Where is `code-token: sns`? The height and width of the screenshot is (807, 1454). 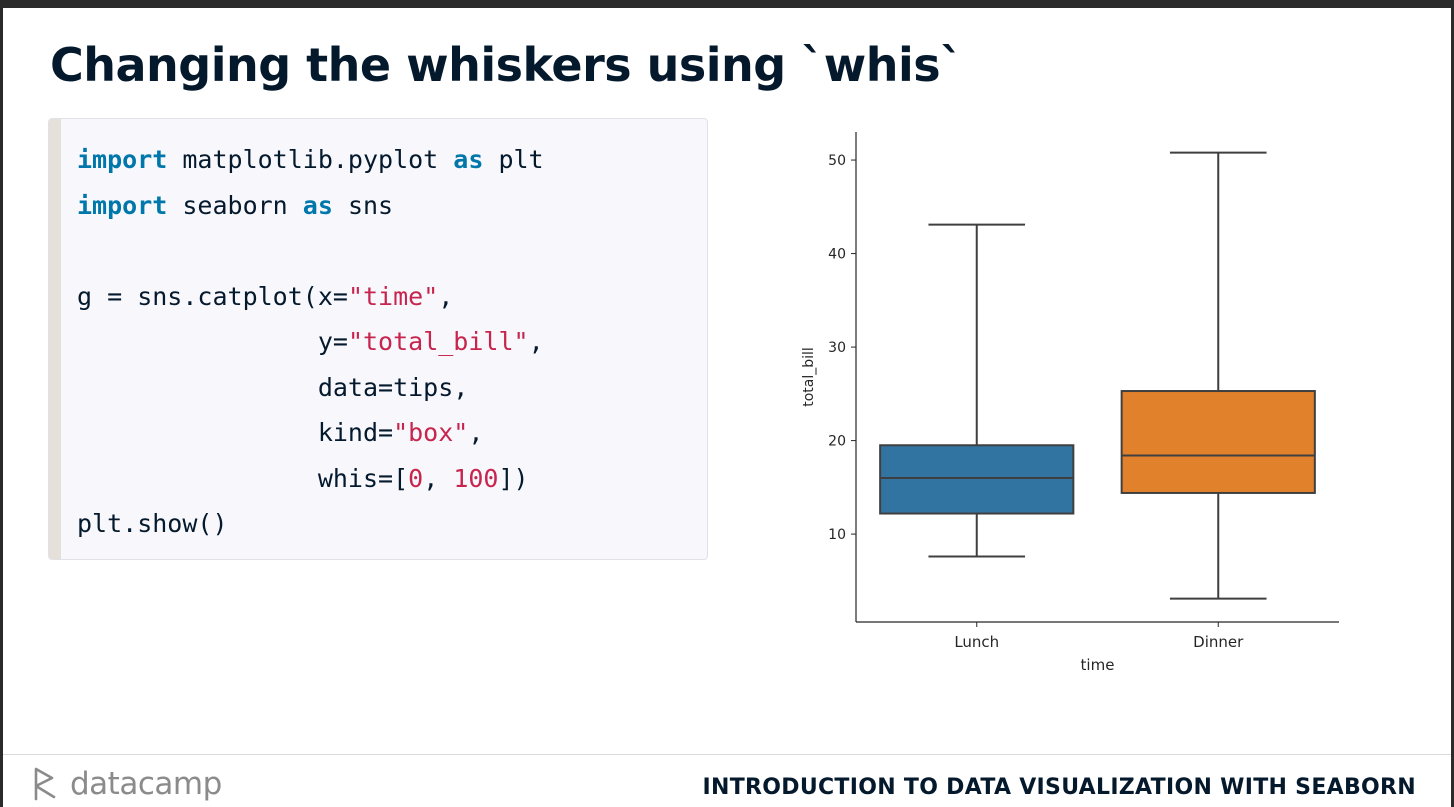
code-token: sns is located at coordinates (363, 205).